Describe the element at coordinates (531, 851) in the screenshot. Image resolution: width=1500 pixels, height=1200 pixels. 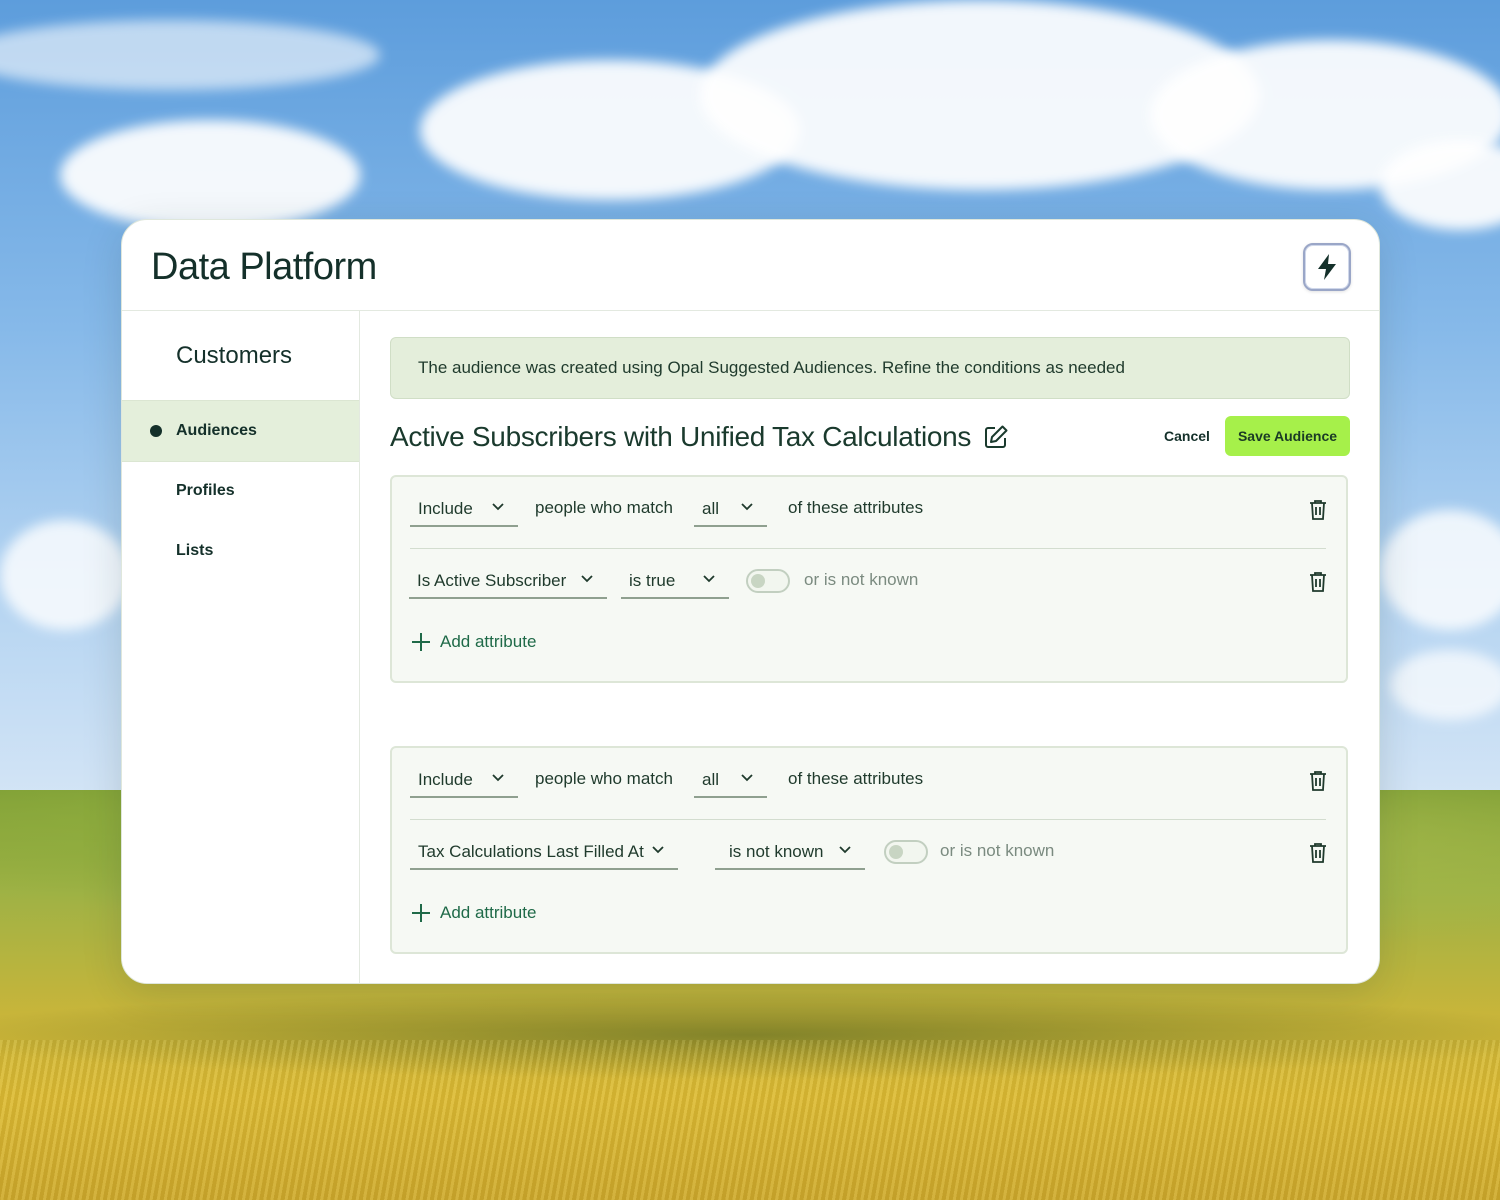
I see `attribute-select-value: Tax Calculations Last Filled At` at that location.